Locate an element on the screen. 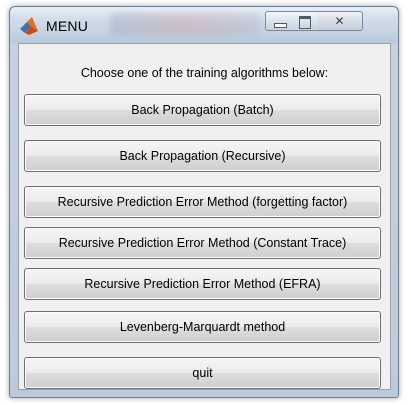 The height and width of the screenshot is (405, 411). maximize-icon is located at coordinates (305, 22).